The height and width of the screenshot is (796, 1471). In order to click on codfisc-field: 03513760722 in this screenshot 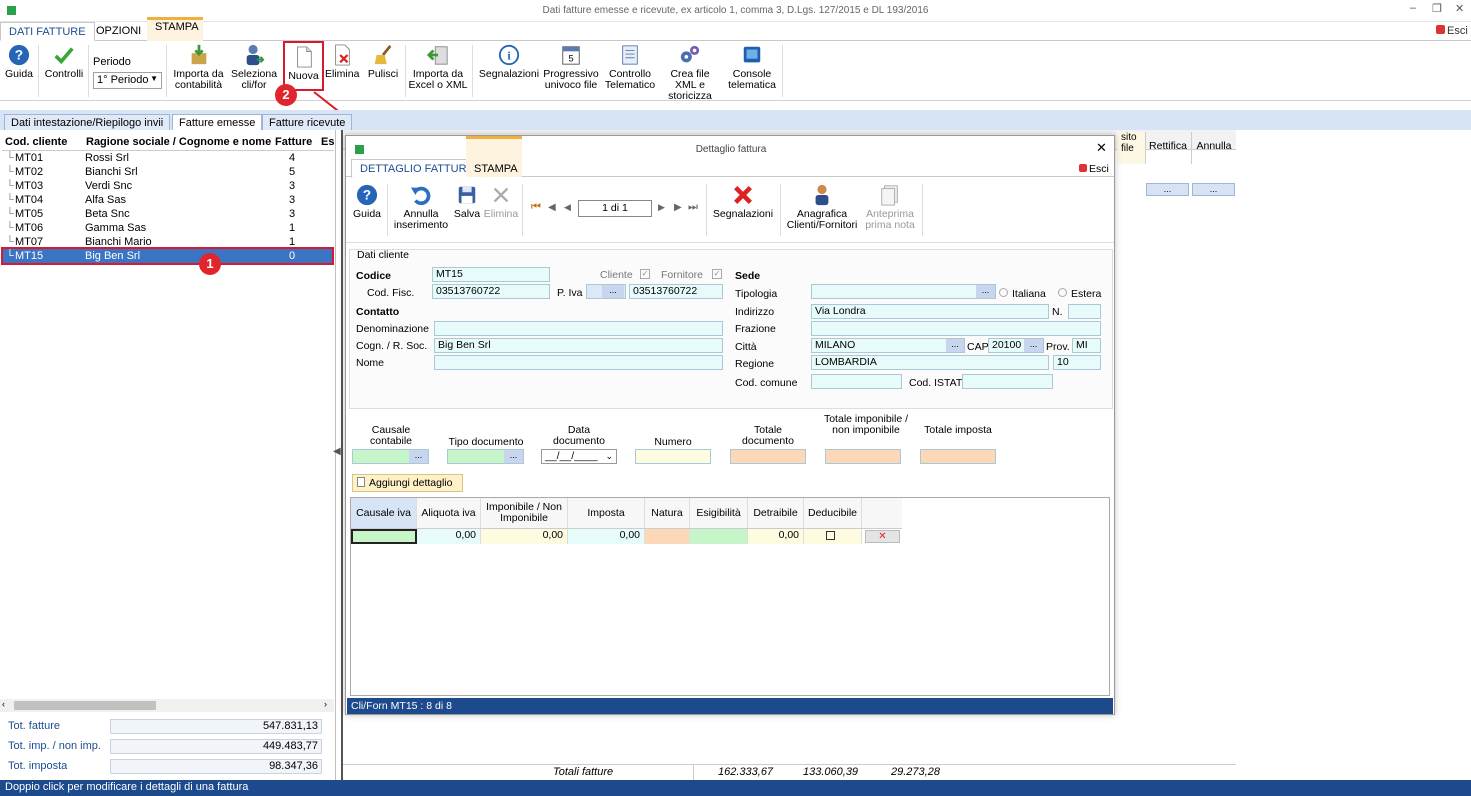, I will do `click(491, 291)`.